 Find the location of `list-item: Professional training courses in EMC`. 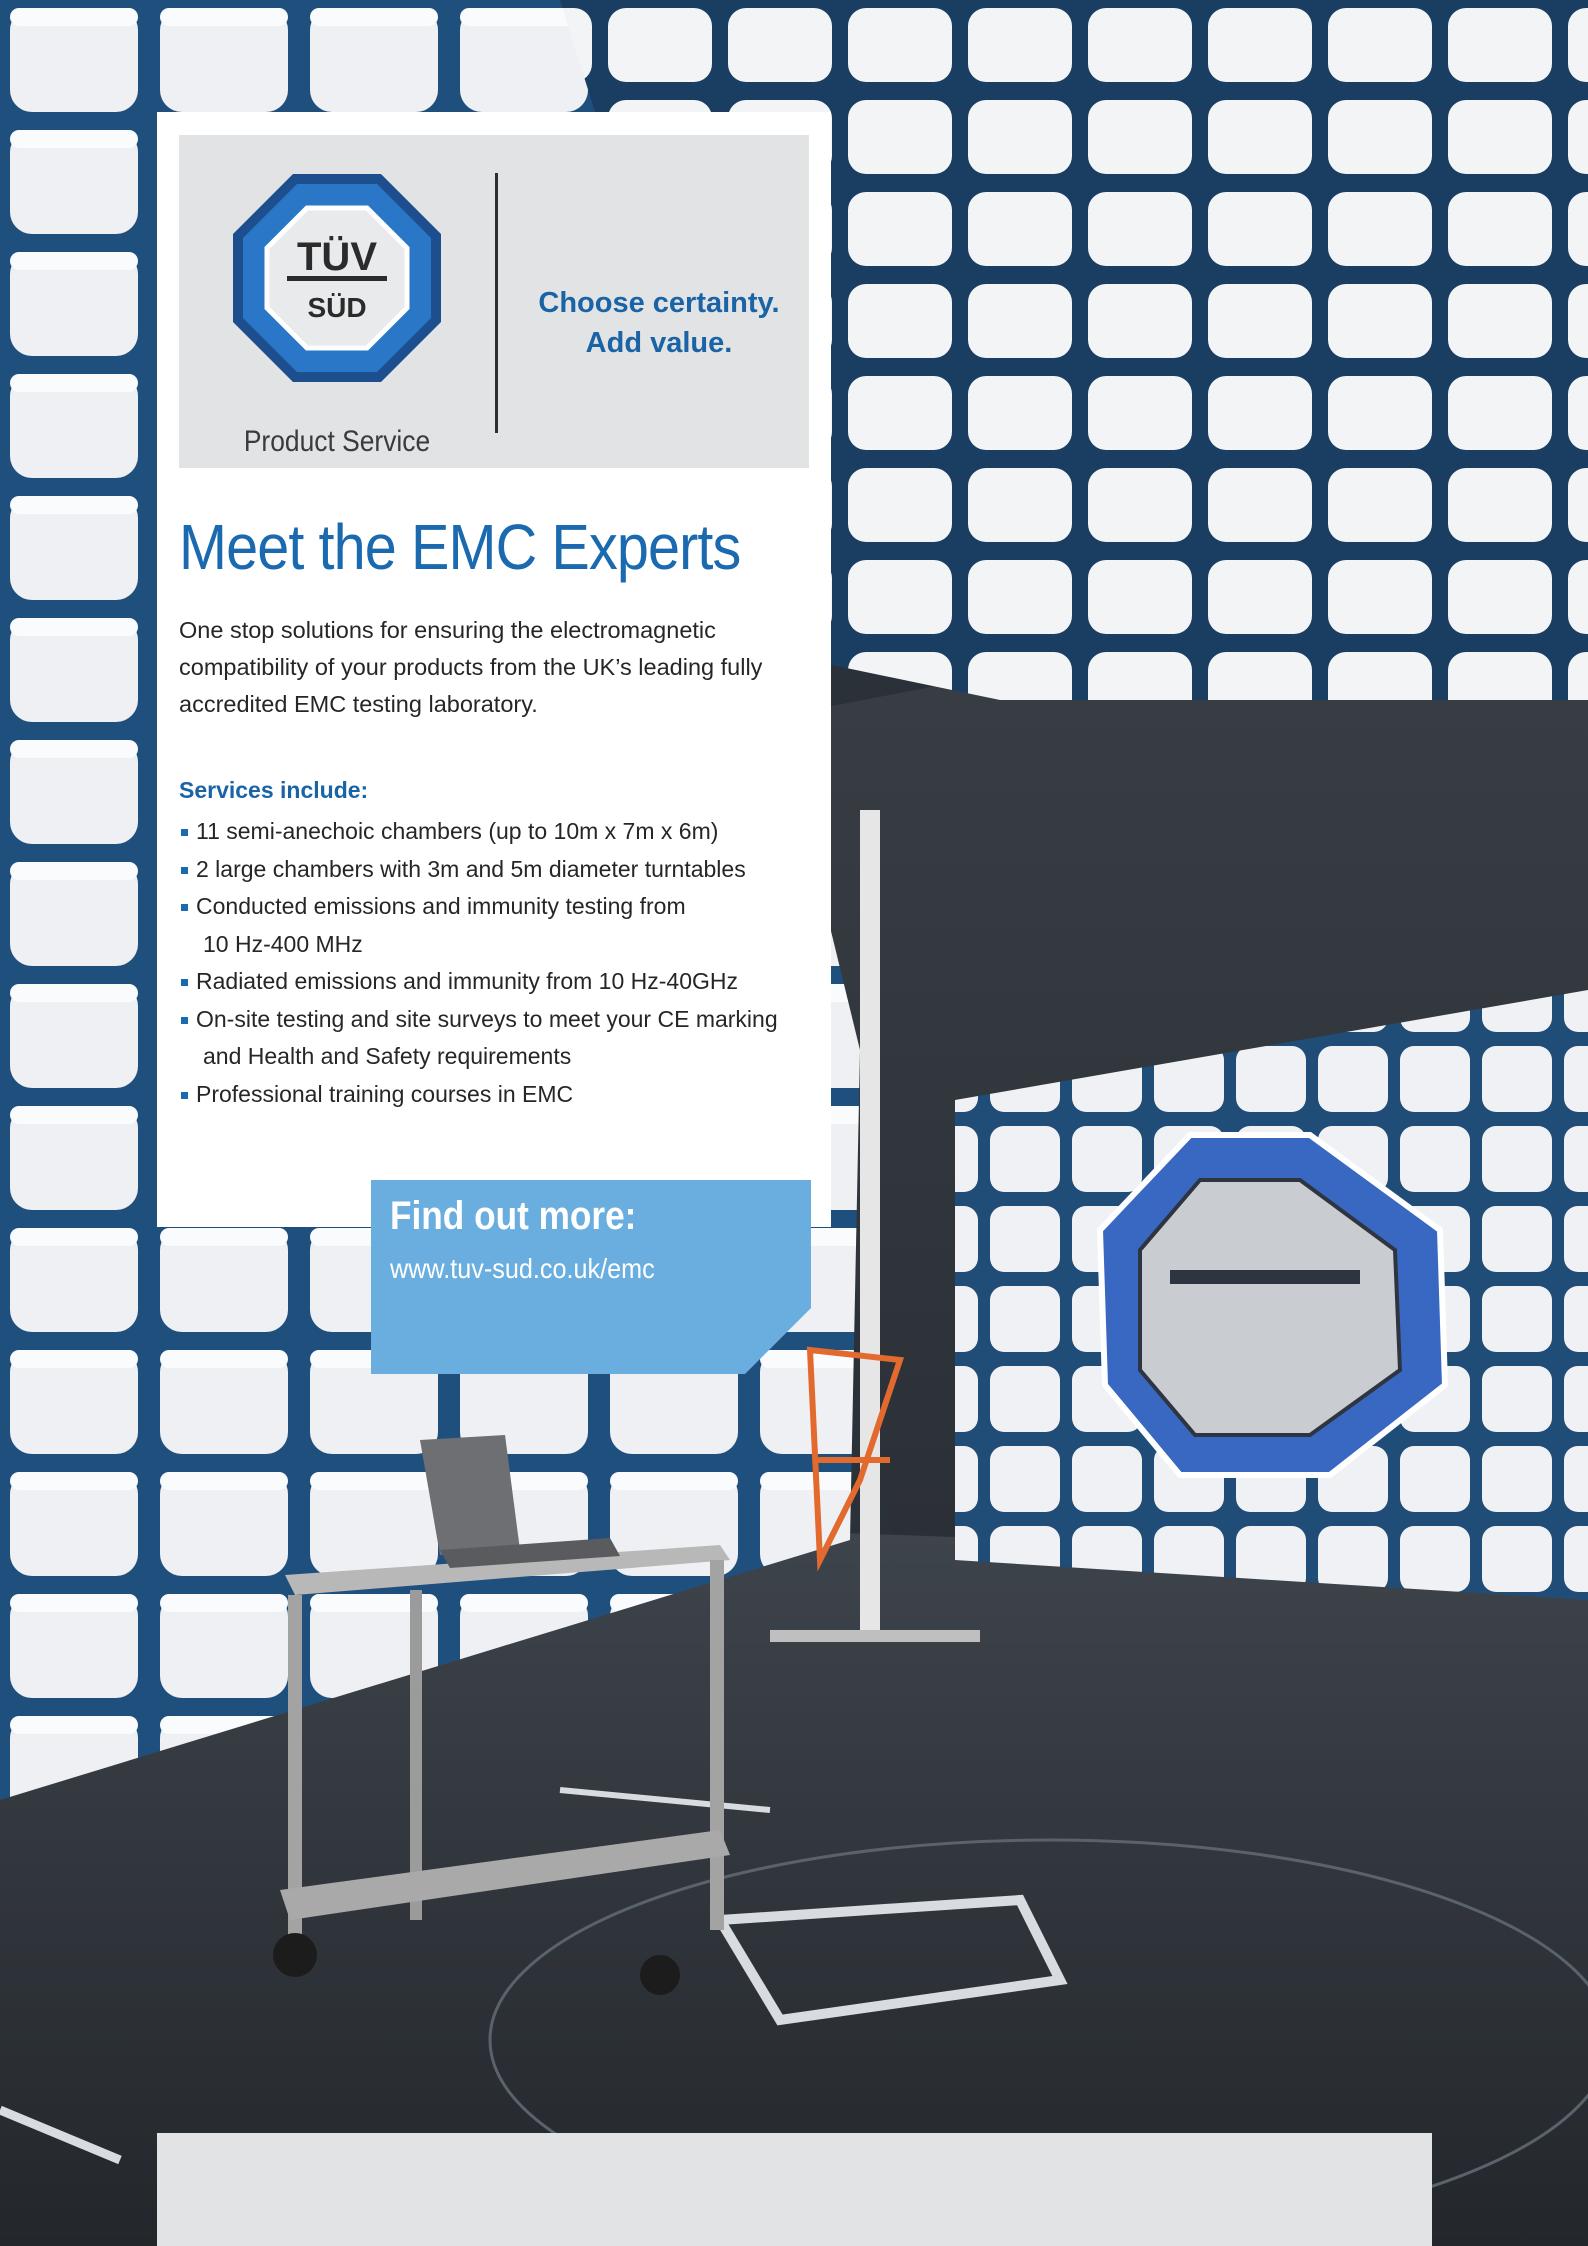

list-item: Professional training courses in EMC is located at coordinates (499, 1095).